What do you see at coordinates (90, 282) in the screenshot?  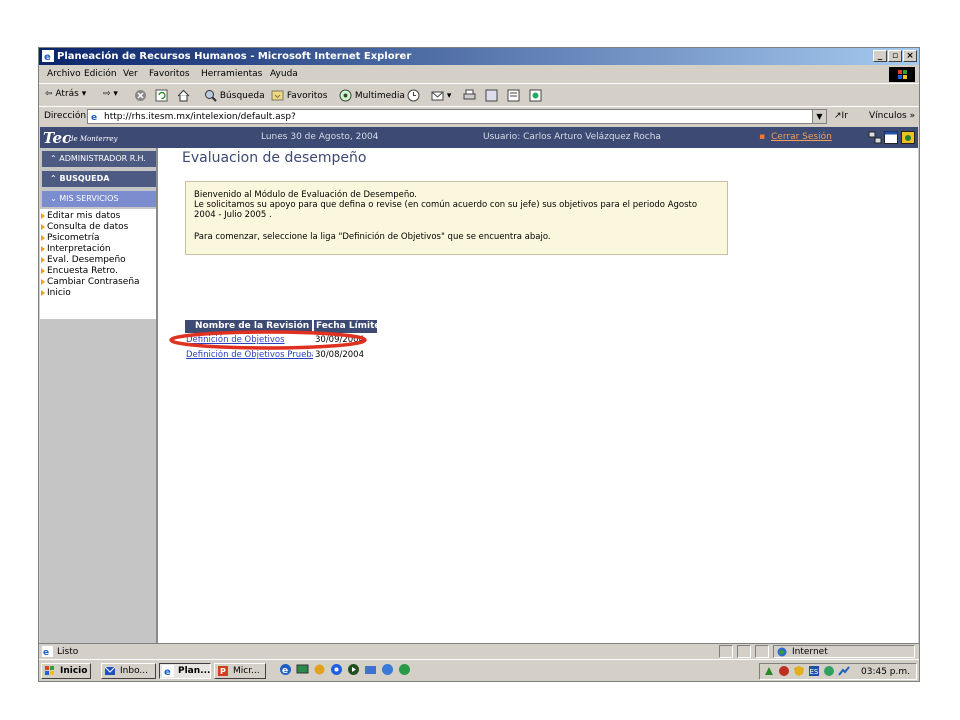 I see `menu-item-cambiar-contrasena: Cambiar Contraseña` at bounding box center [90, 282].